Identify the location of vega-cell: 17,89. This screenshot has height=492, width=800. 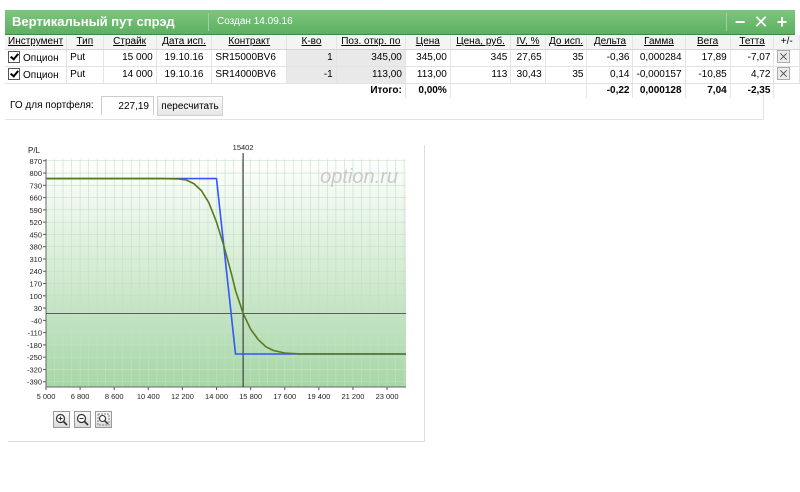
(708, 58).